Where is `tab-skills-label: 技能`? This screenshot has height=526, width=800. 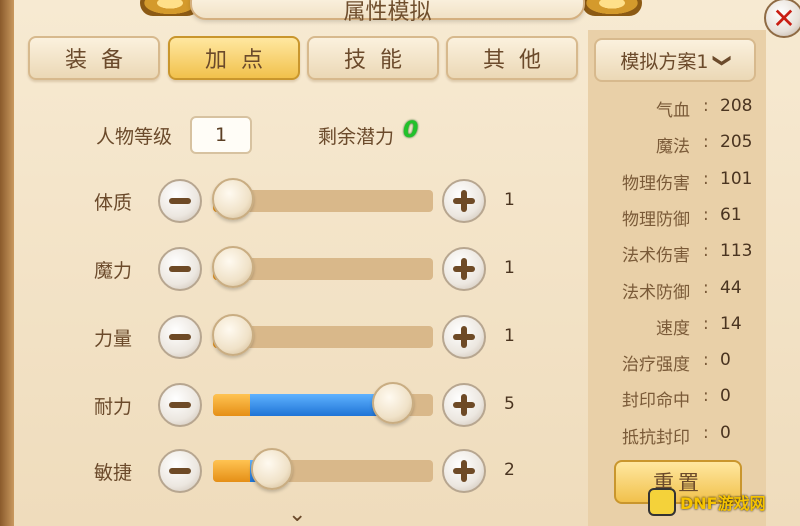 tab-skills-label: 技能 is located at coordinates (379, 60).